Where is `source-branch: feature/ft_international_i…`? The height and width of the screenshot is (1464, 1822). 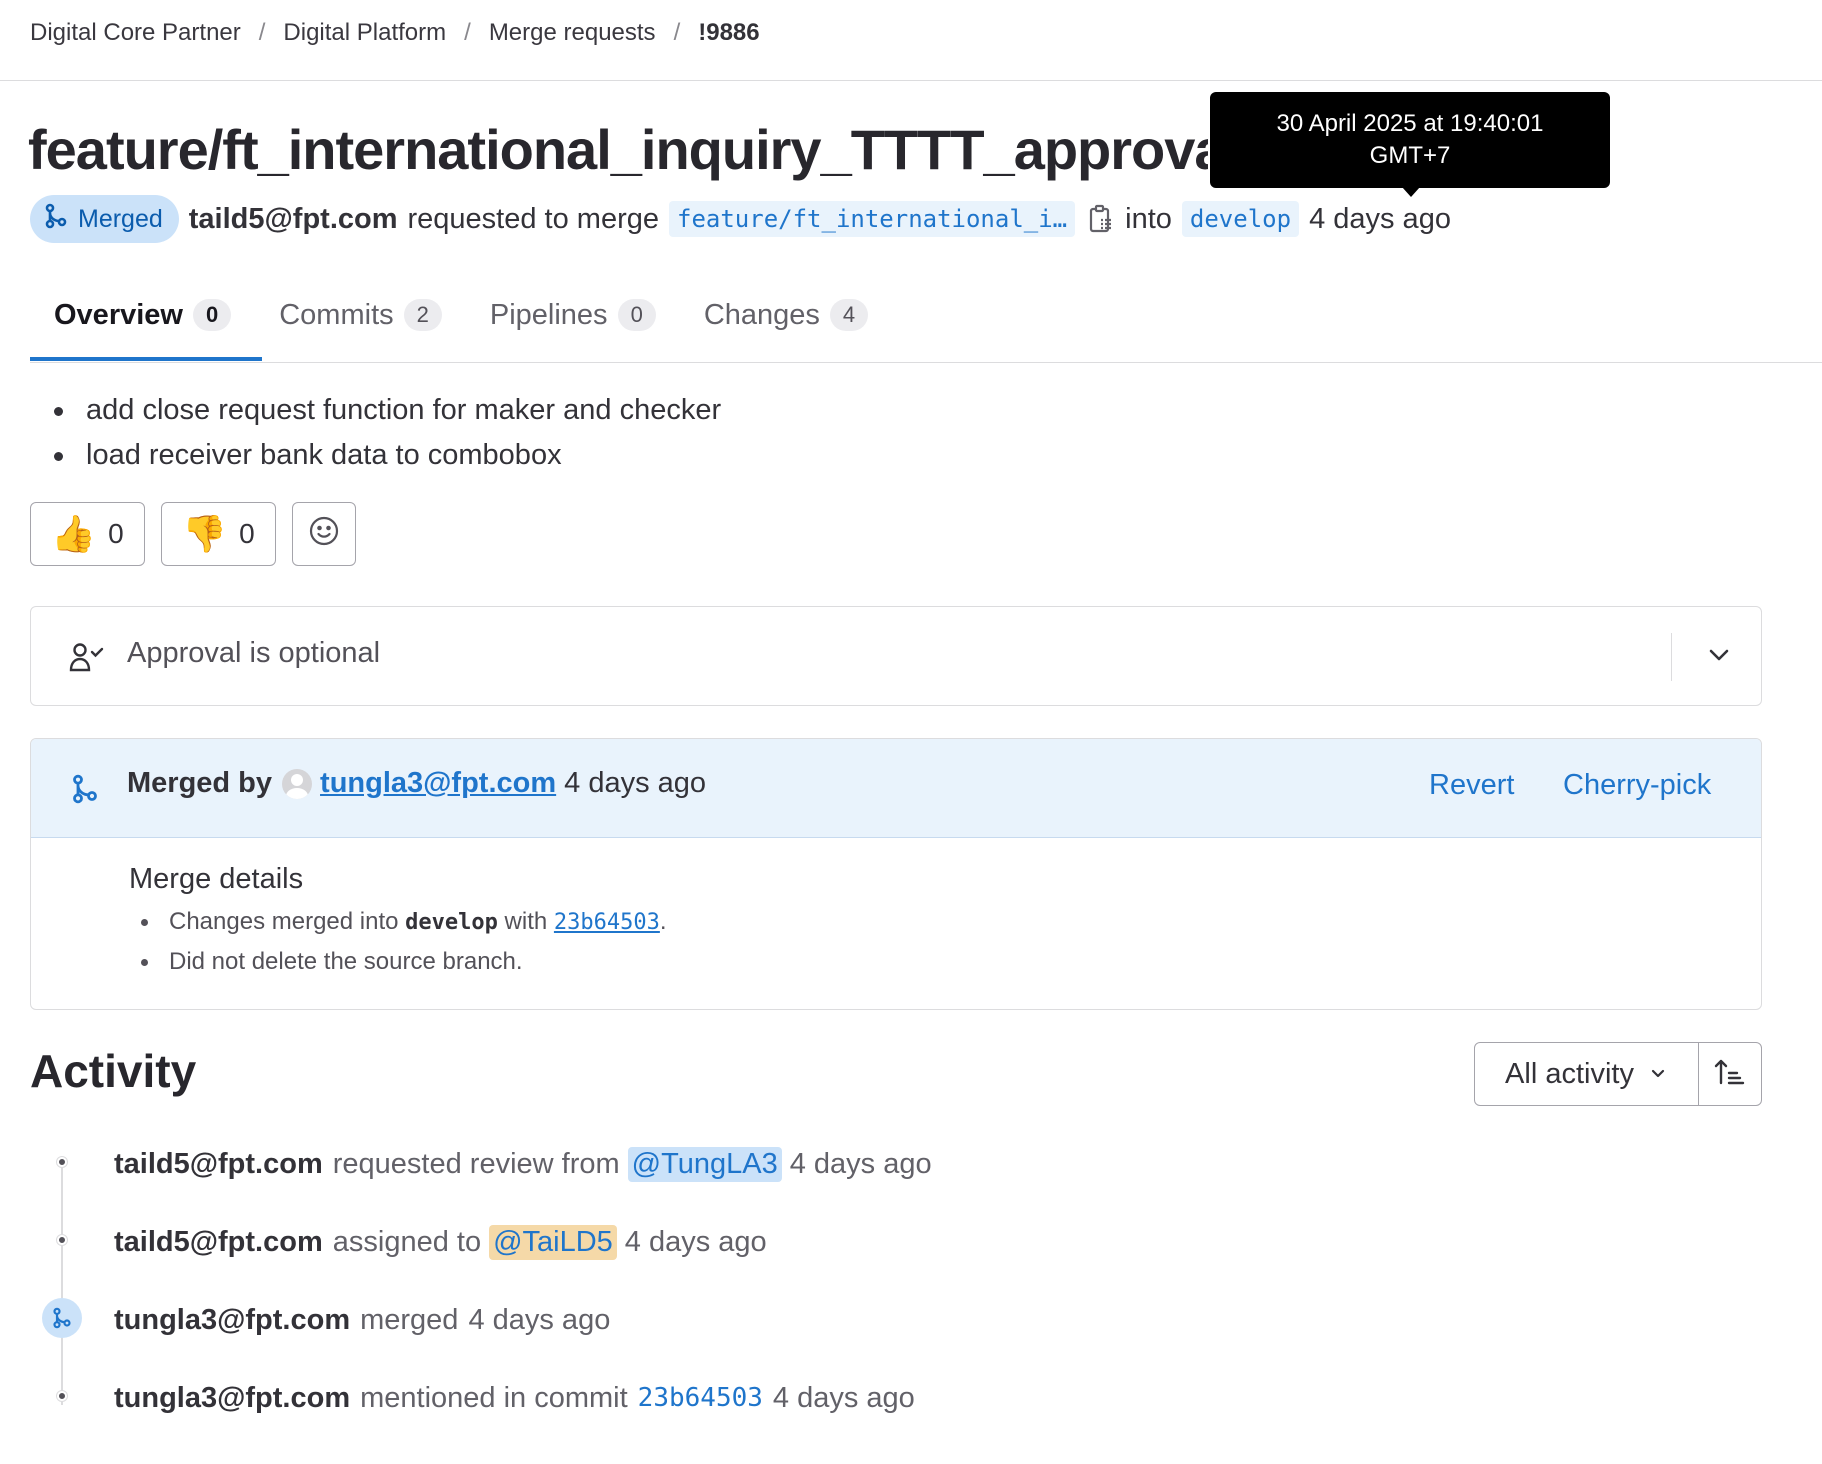 source-branch: feature/ft_international_i… is located at coordinates (872, 219).